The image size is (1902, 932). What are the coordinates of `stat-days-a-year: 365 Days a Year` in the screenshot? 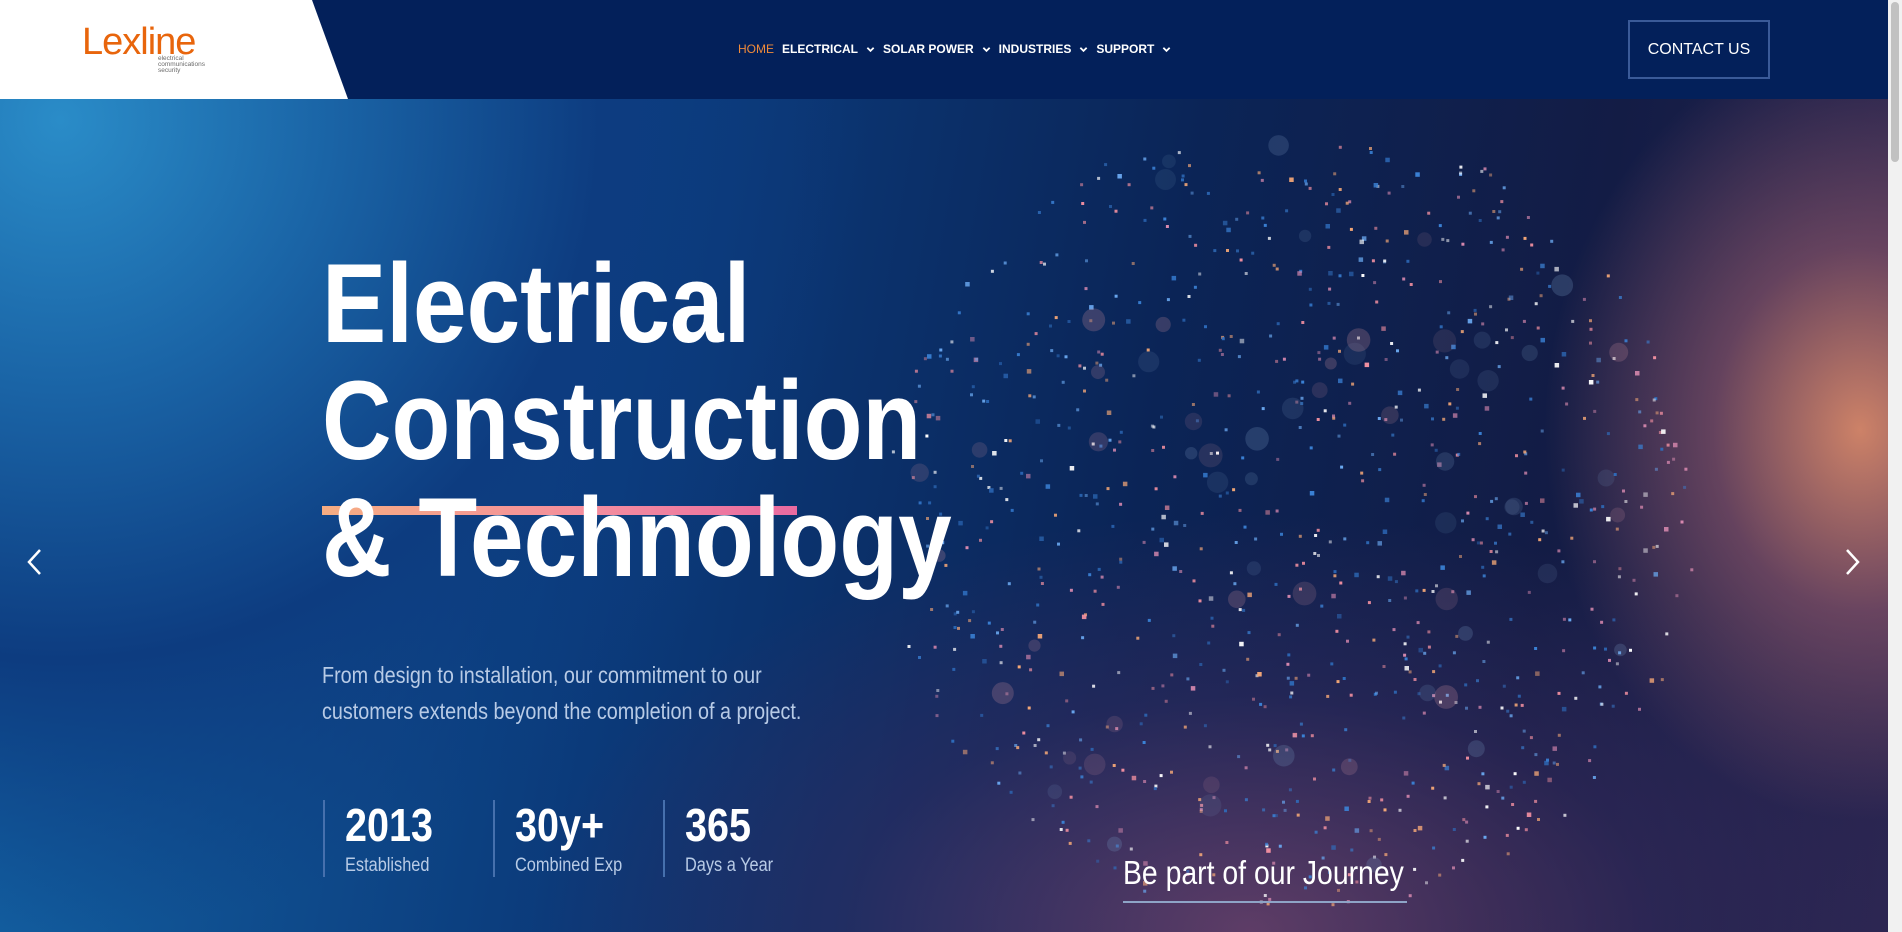 It's located at (748, 838).